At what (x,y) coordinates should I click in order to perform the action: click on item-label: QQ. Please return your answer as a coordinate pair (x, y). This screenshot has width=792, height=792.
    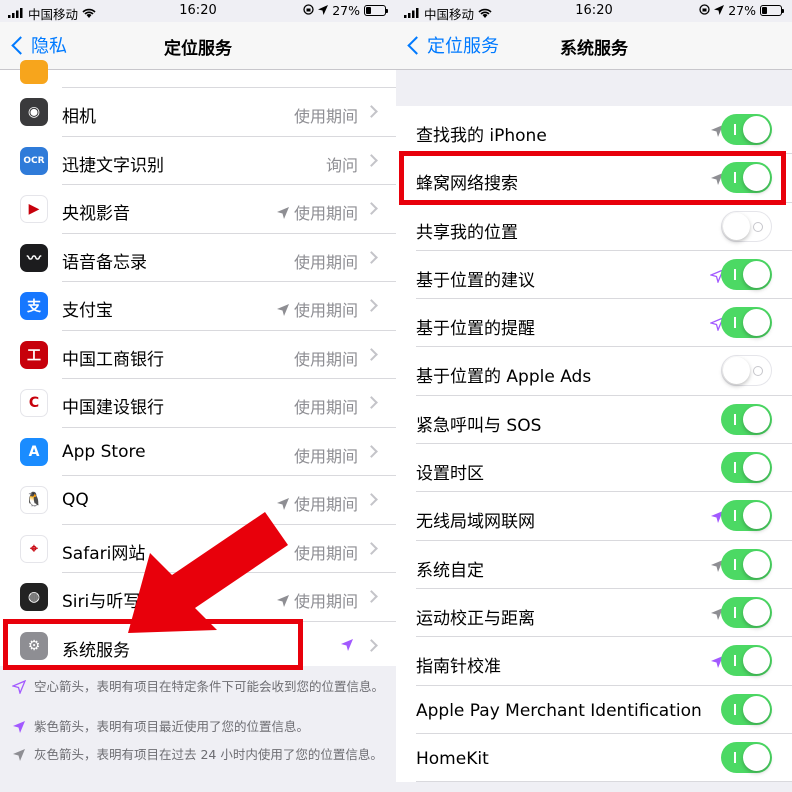
    Looking at the image, I should click on (75, 500).